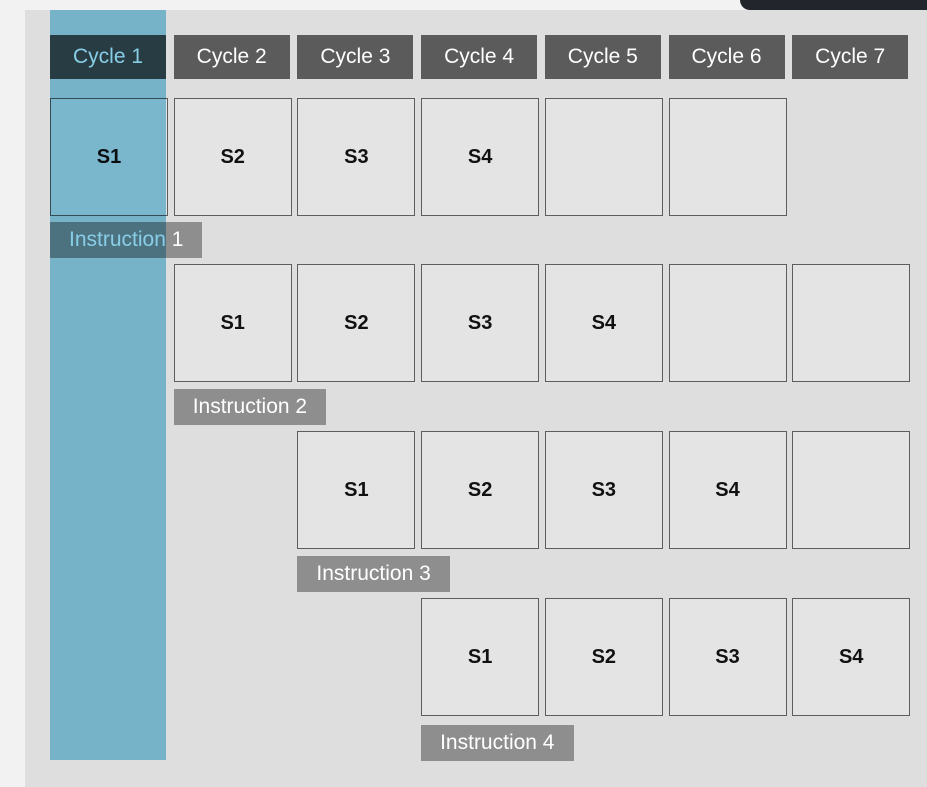 This screenshot has width=927, height=787. I want to click on instr4-stage-box: S3, so click(727, 657).